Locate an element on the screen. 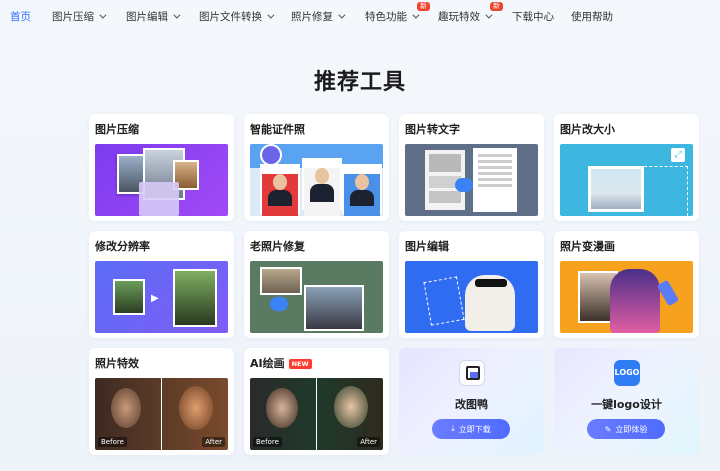 The width and height of the screenshot is (720, 471). tool-card-photo-effects: 照片特效 Before After is located at coordinates (161, 401).